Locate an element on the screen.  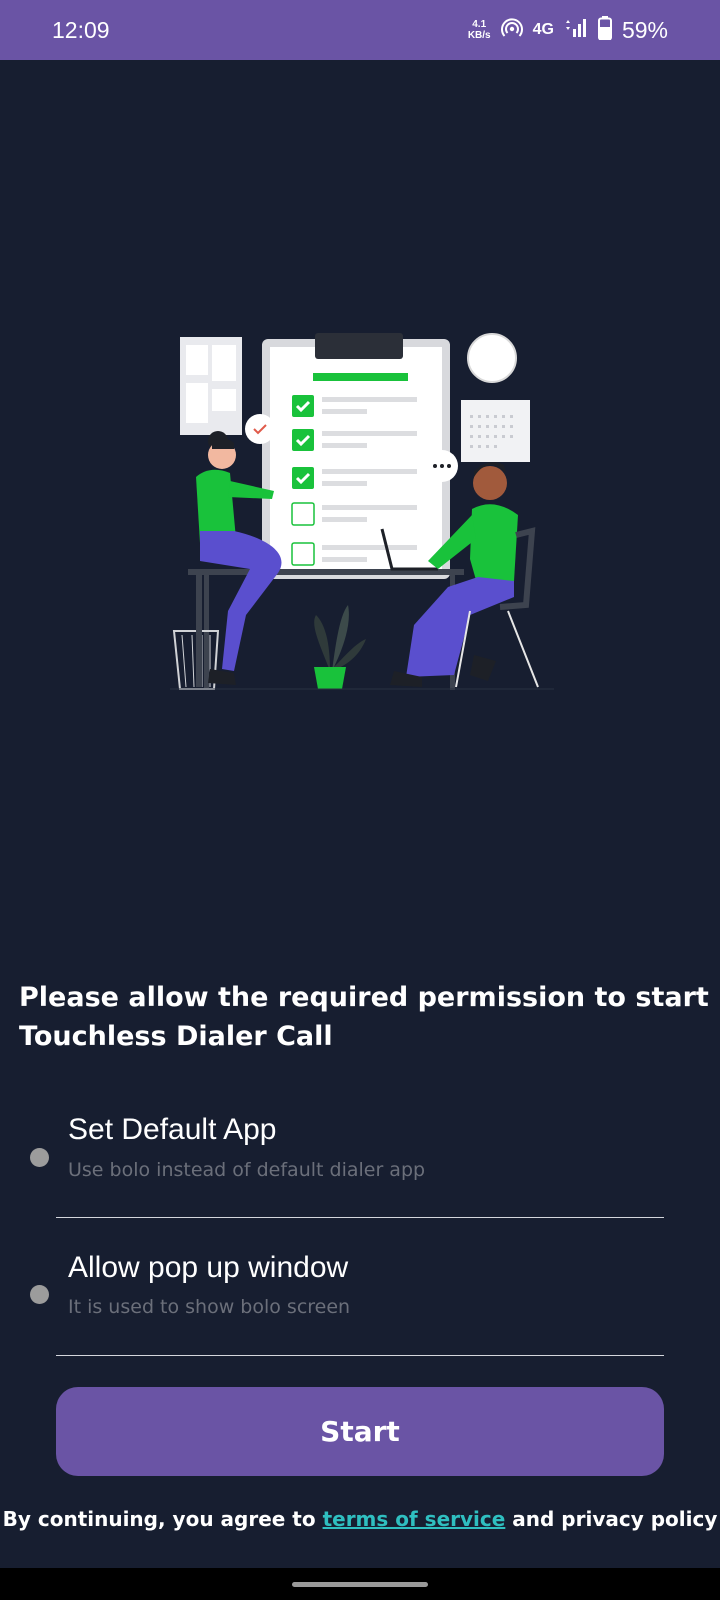
wall-clock is located at coordinates (492, 358).